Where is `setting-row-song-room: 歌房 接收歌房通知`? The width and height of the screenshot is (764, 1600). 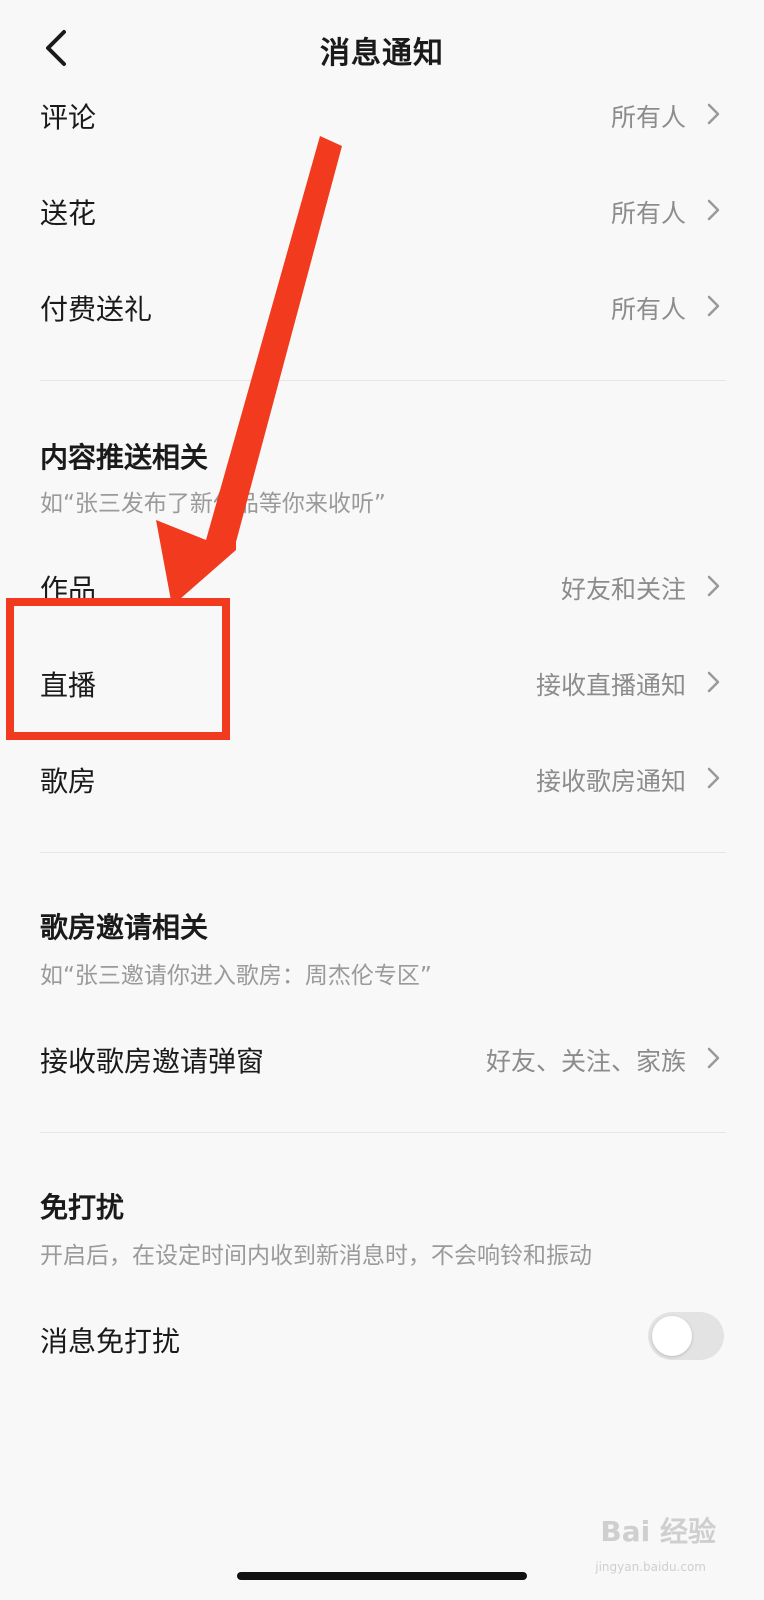
setting-row-song-room: 歌房 接收歌房通知 is located at coordinates (383, 778).